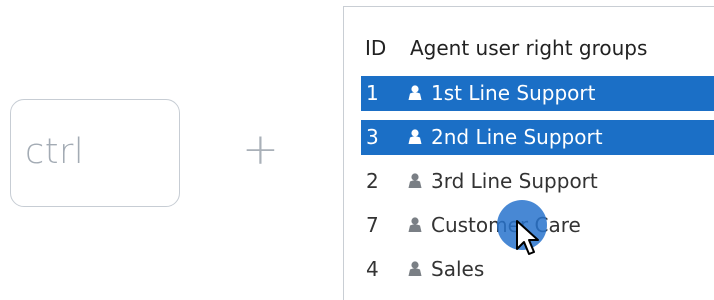 This screenshot has width=714, height=300. Describe the element at coordinates (260, 149) in the screenshot. I see `plus-symbol: +` at that location.